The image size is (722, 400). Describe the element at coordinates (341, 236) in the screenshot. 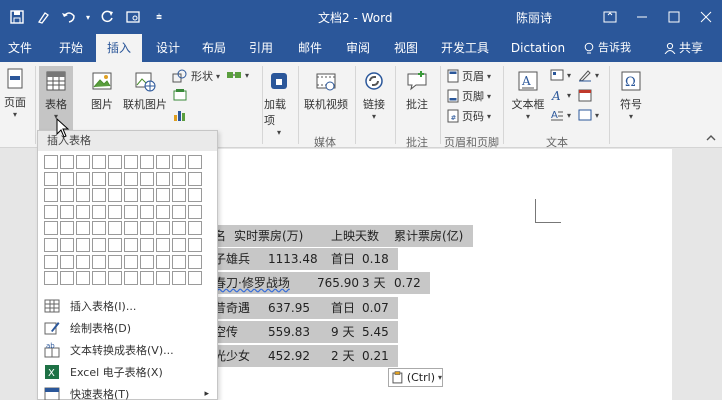

I see `table-row: 名 实时票房(万) 上映天数 累计票房(亿)` at that location.